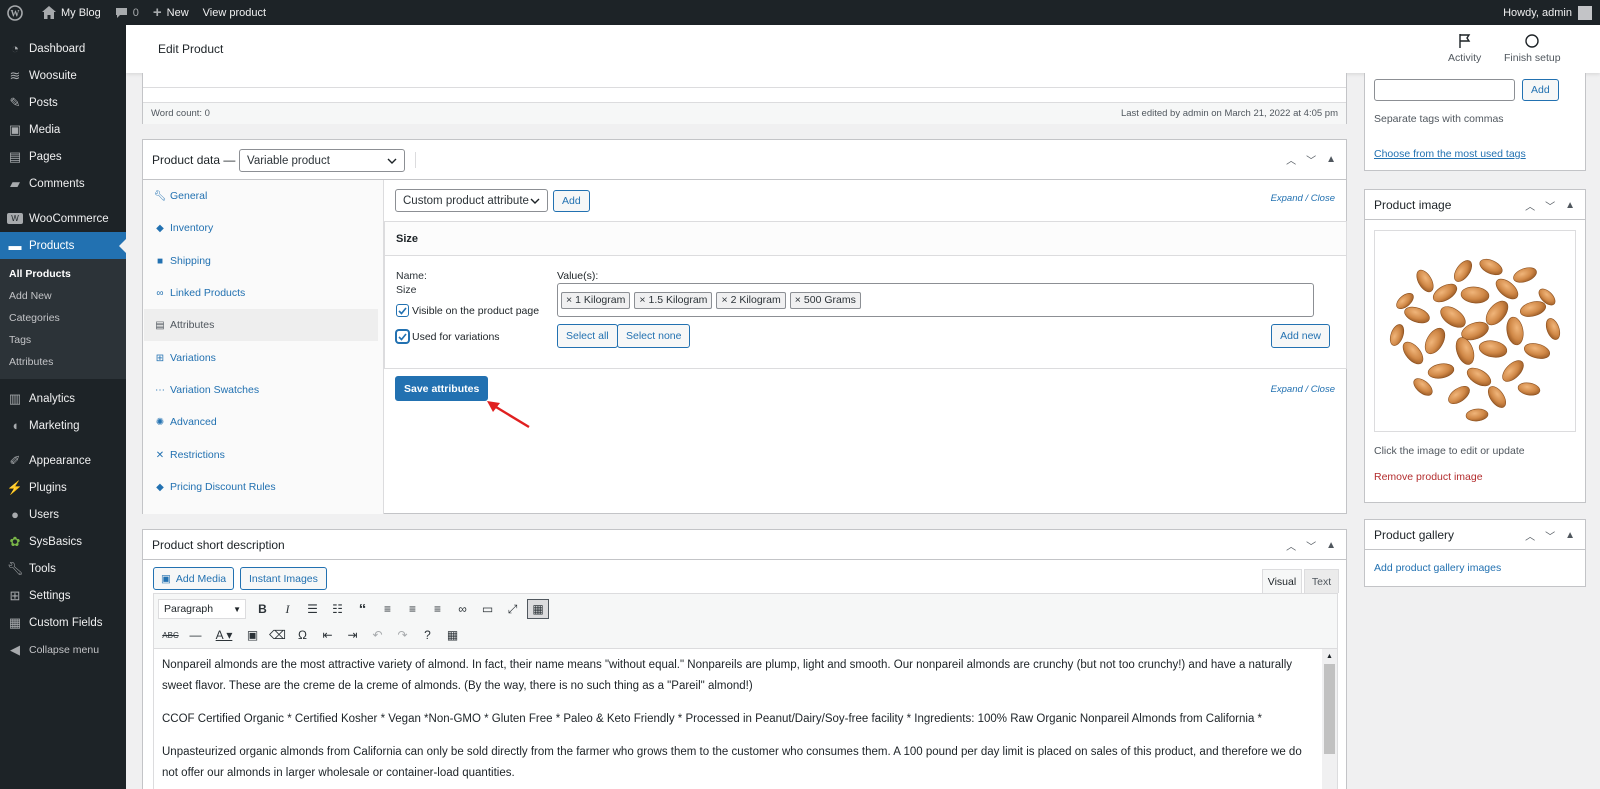  Describe the element at coordinates (63, 649) in the screenshot. I see `collapse-menu-button: ◀ Collapse menu` at that location.